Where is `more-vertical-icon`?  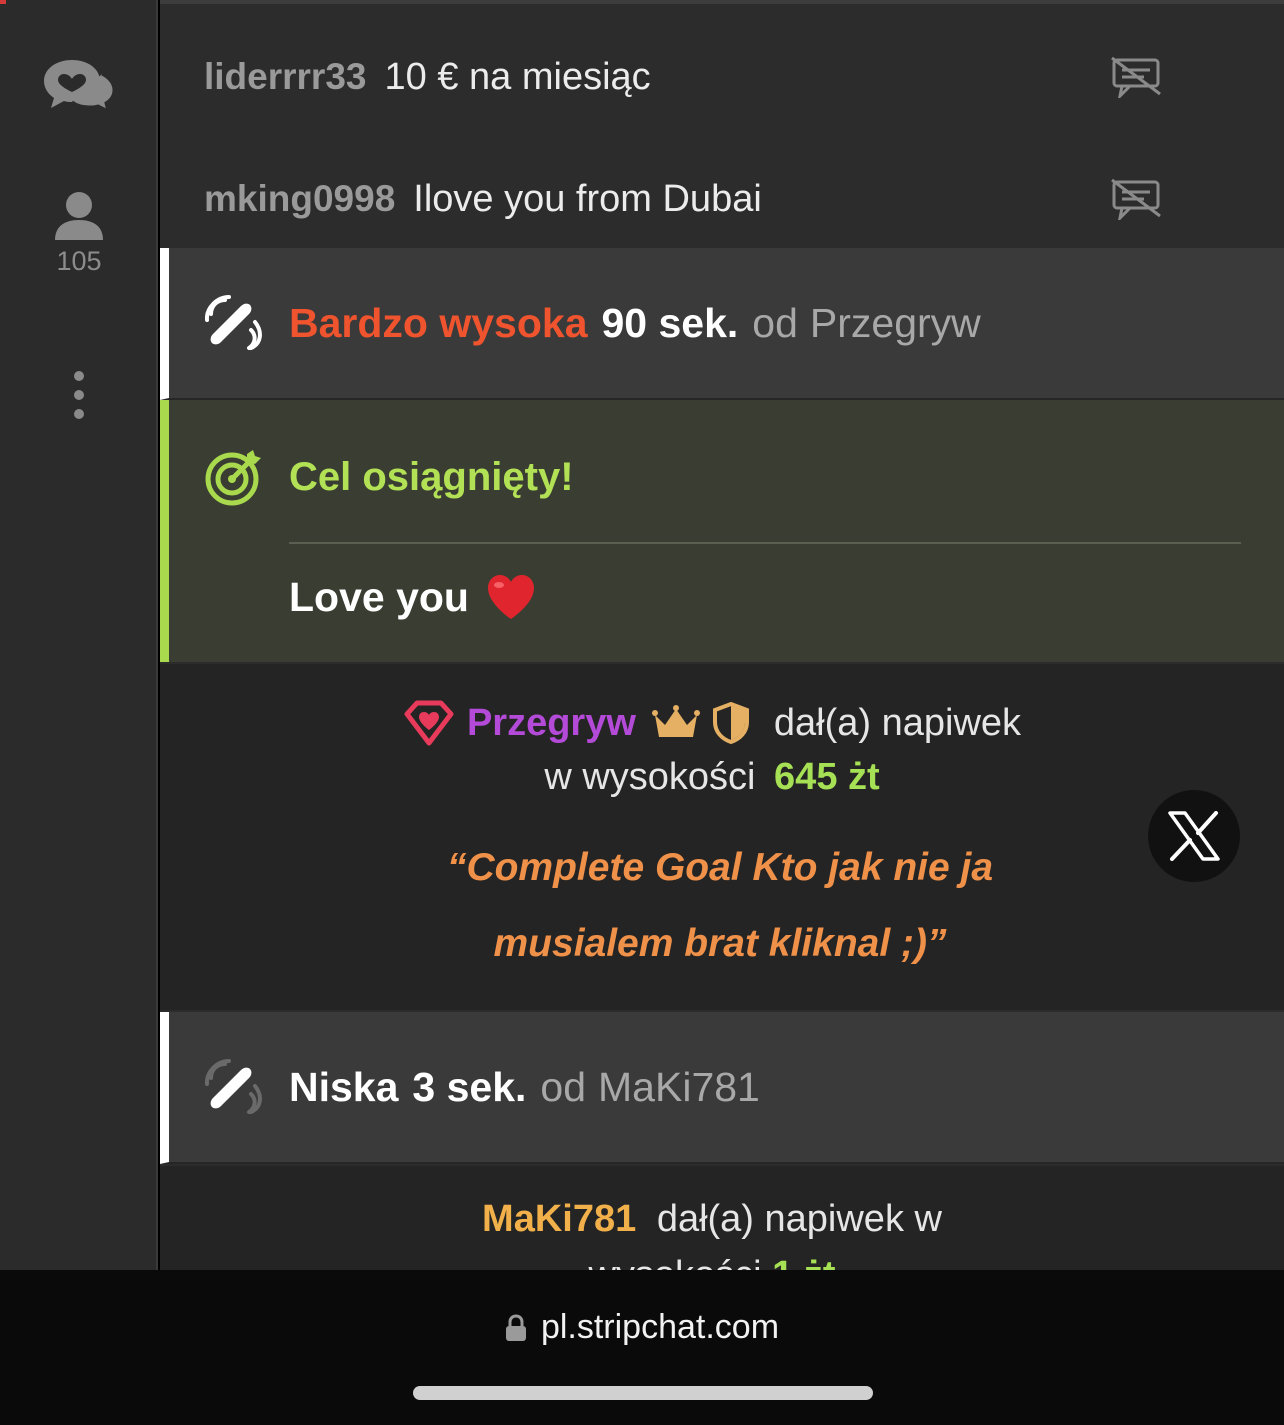
more-vertical-icon is located at coordinates (79, 395).